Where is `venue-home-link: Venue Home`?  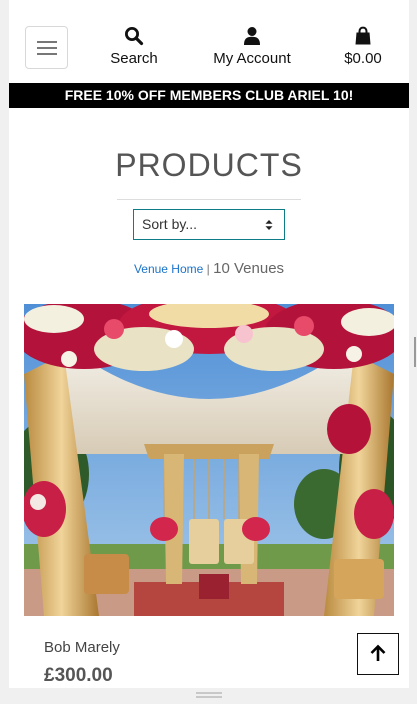 venue-home-link: Venue Home is located at coordinates (168, 269).